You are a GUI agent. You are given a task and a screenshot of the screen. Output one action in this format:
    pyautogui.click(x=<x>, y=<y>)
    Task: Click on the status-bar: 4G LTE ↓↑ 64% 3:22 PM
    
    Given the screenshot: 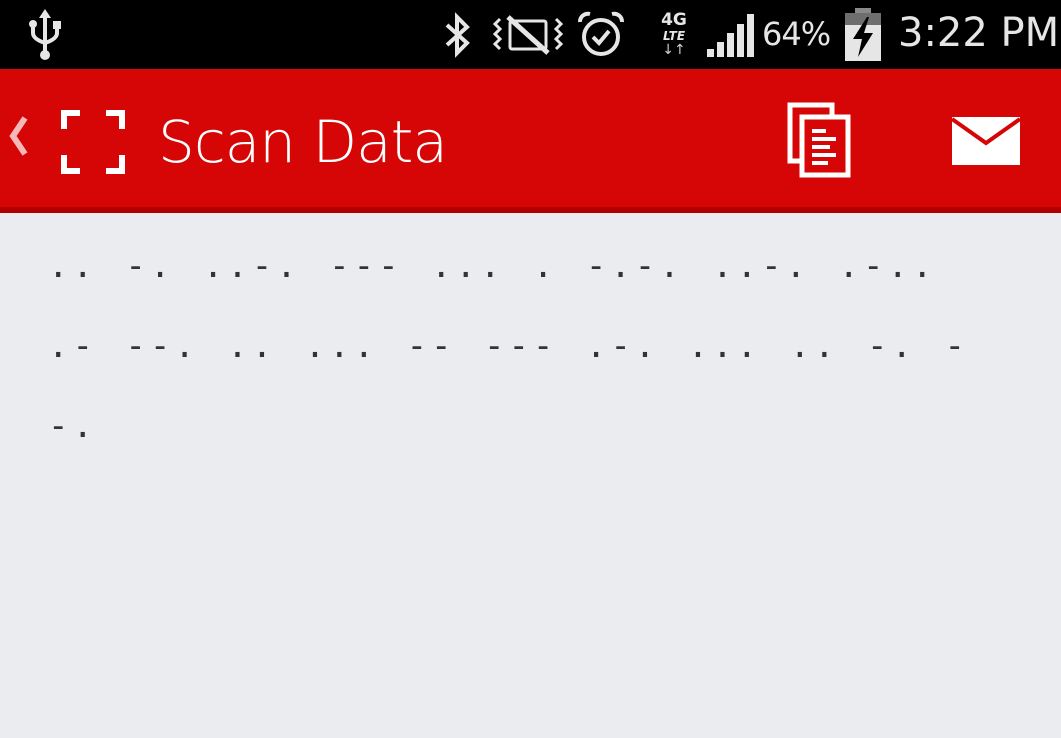 What is the action you would take?
    pyautogui.click(x=530, y=34)
    